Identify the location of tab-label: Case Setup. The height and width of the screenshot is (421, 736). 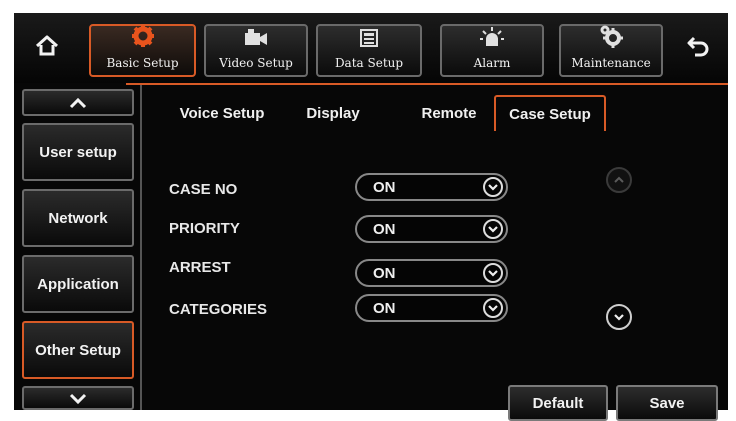
(550, 114).